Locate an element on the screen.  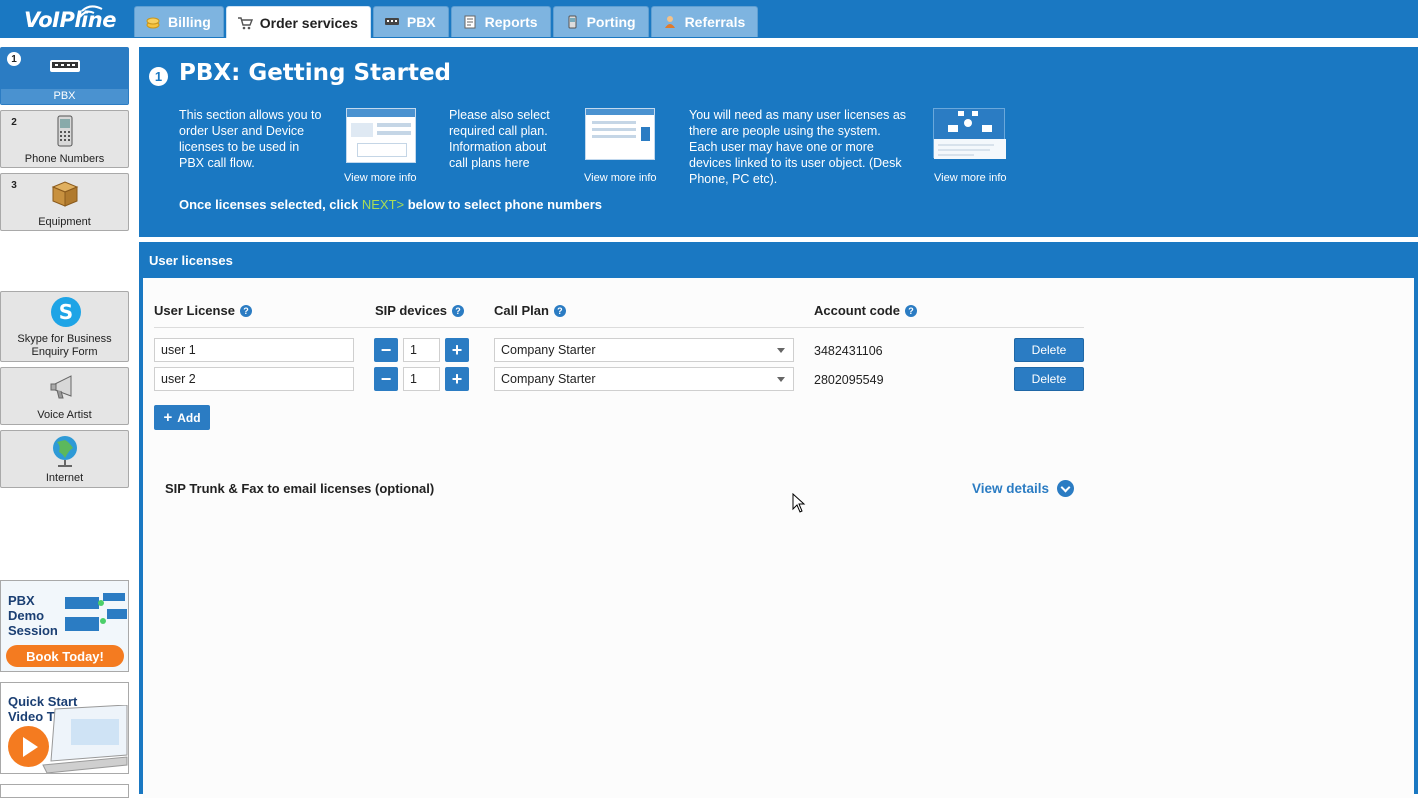
voipline-logo: VoIPline is located at coordinates (69, 19).